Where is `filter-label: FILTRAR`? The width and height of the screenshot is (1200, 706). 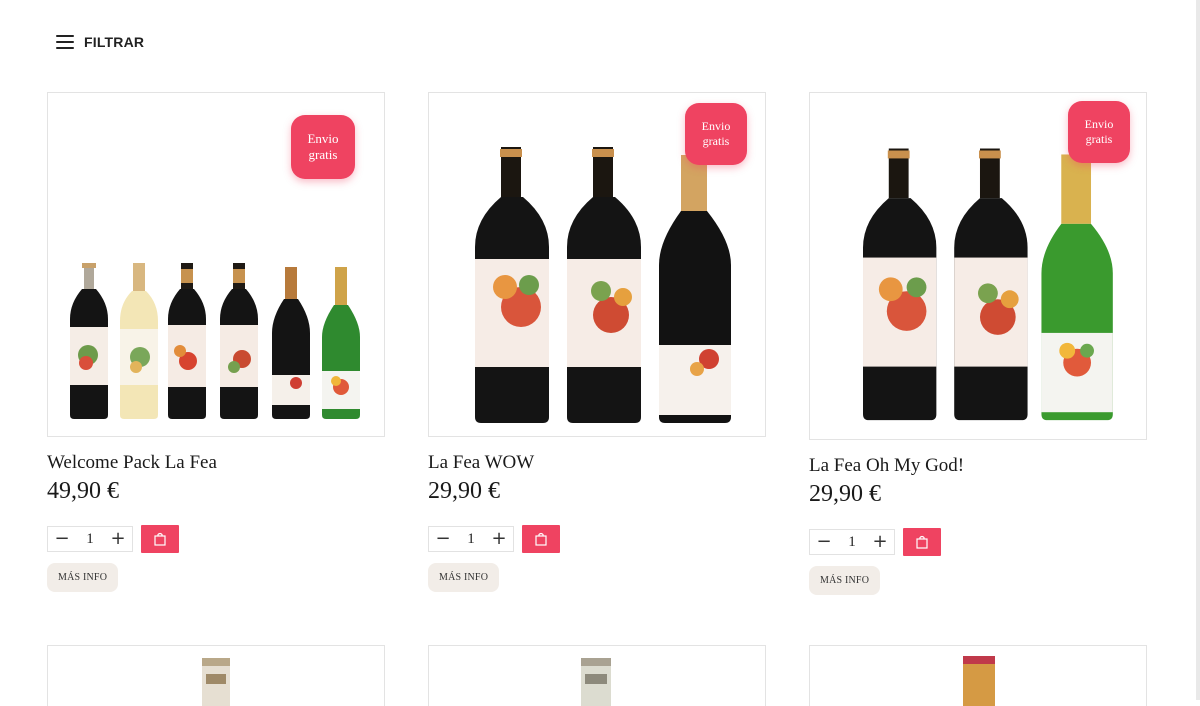 filter-label: FILTRAR is located at coordinates (114, 42).